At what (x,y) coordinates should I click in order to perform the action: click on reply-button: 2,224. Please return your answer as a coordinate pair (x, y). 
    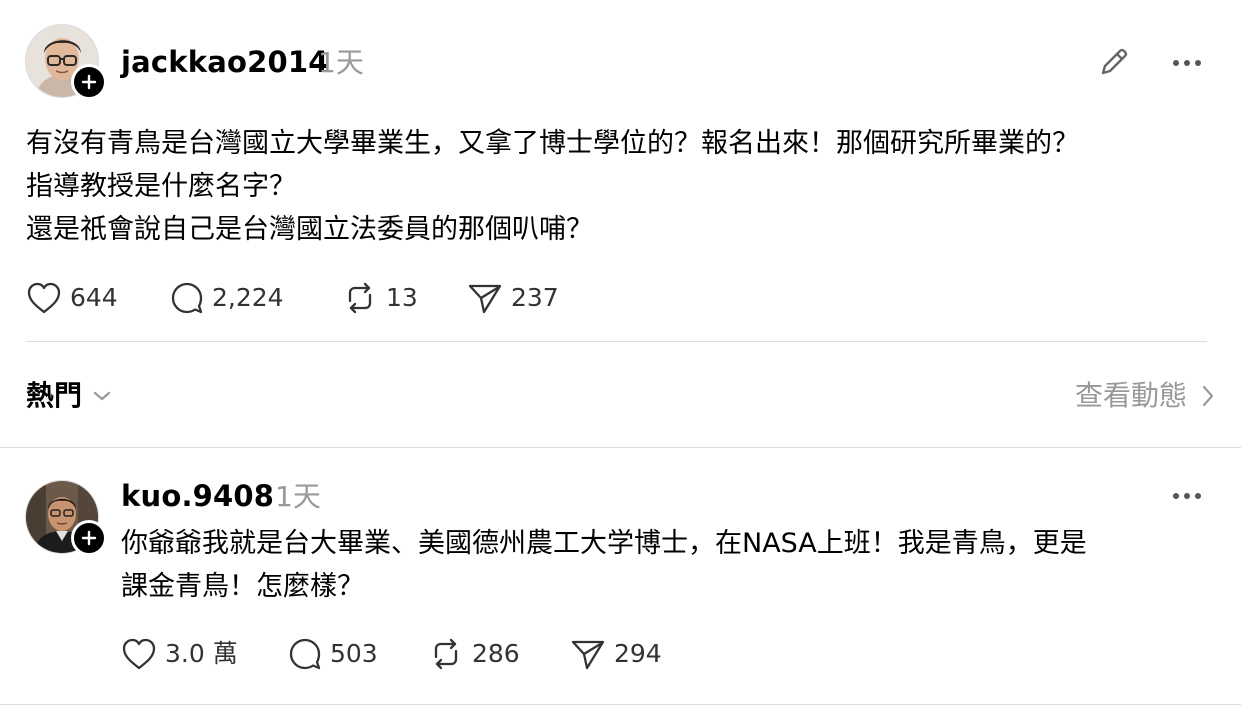
    Looking at the image, I should click on (227, 298).